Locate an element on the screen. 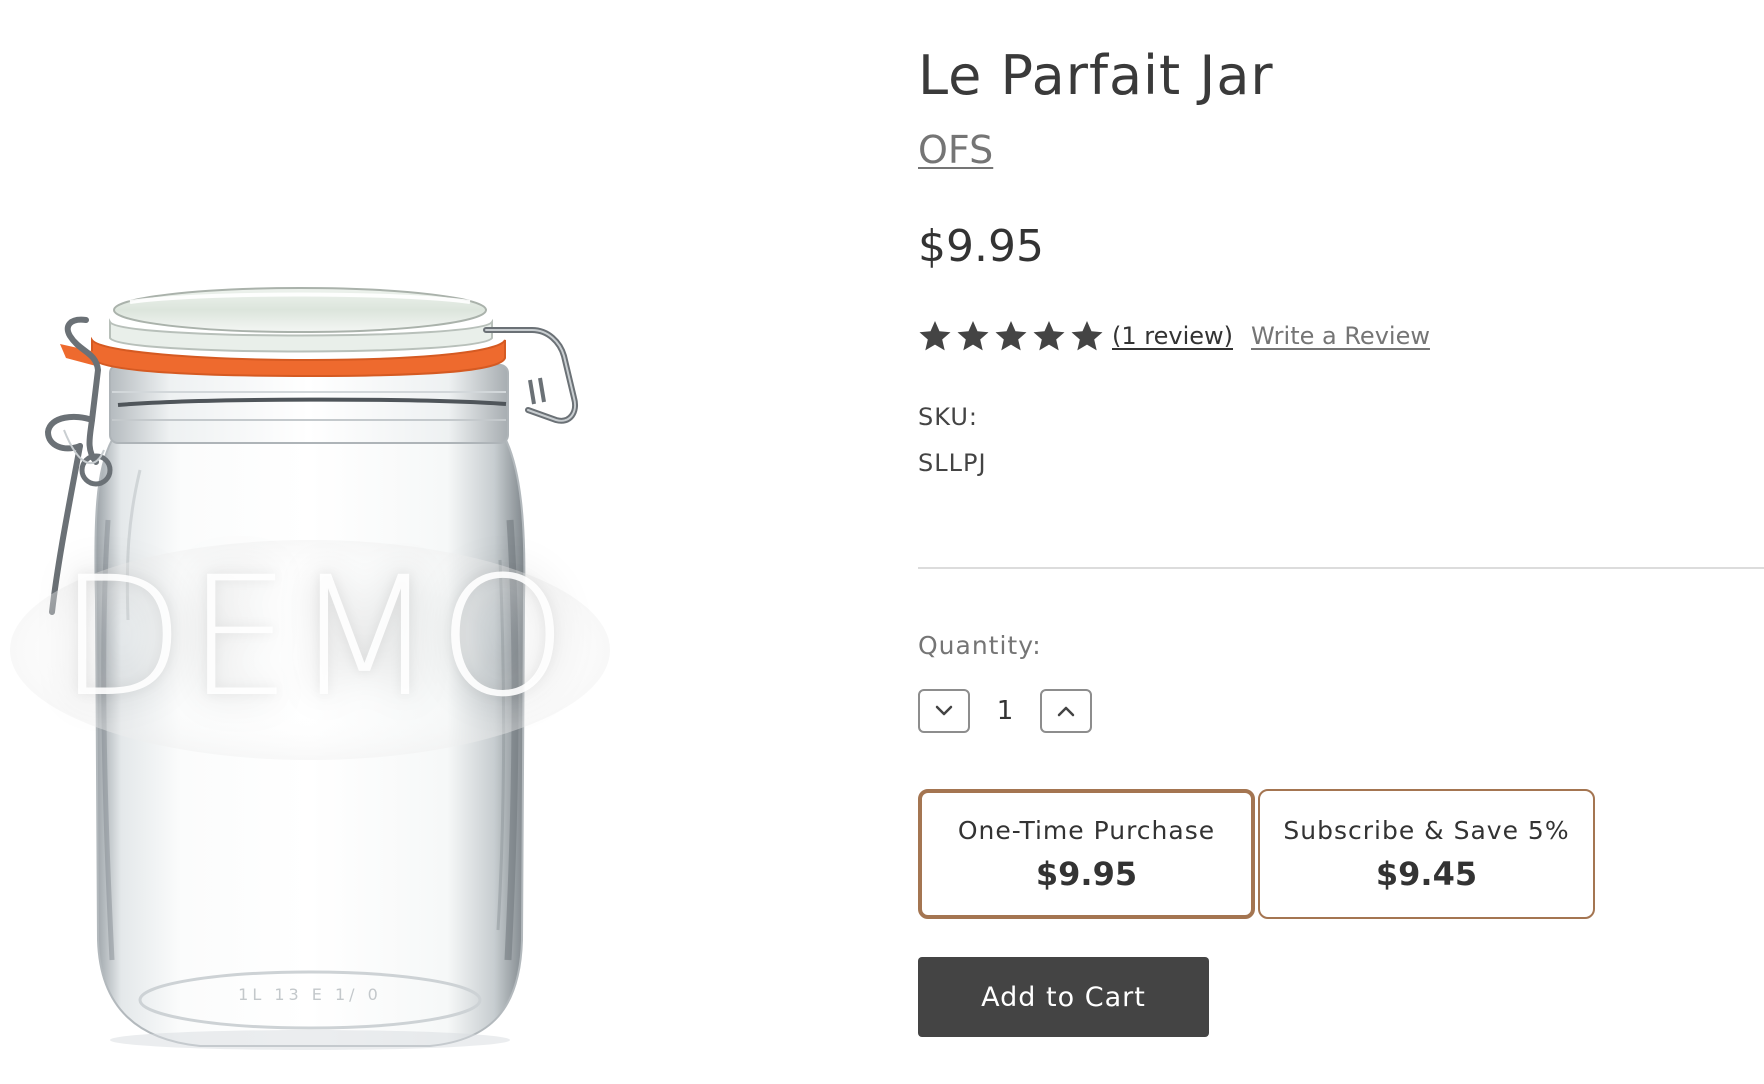 This screenshot has width=1764, height=1084. product-price: $9.95 is located at coordinates (981, 246).